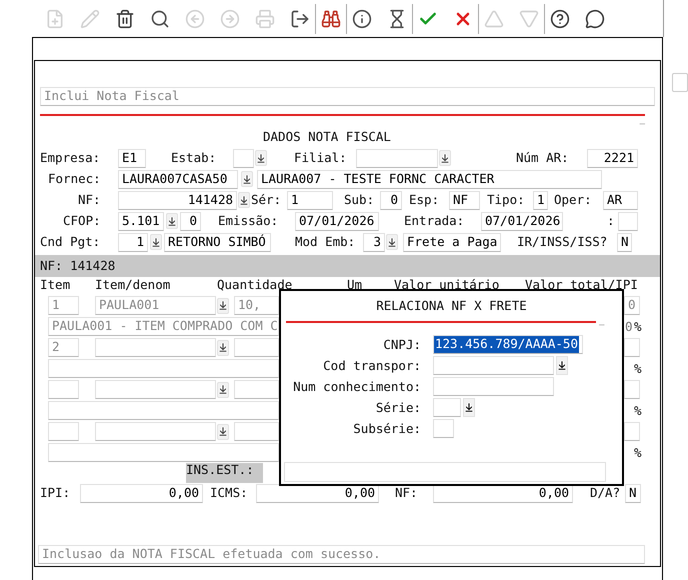 The width and height of the screenshot is (688, 580). Describe the element at coordinates (160, 18) in the screenshot. I see `search-icon` at that location.